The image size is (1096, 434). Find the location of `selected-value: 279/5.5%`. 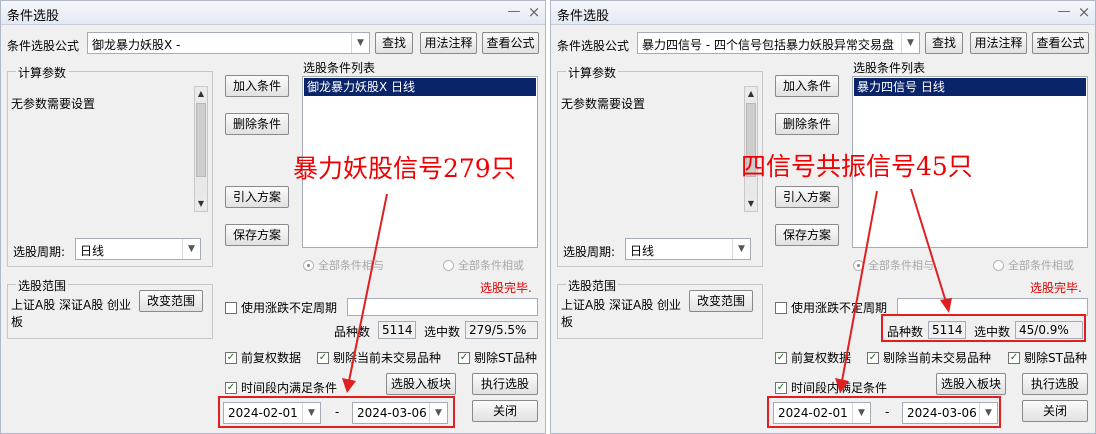

selected-value: 279/5.5% is located at coordinates (501, 330).